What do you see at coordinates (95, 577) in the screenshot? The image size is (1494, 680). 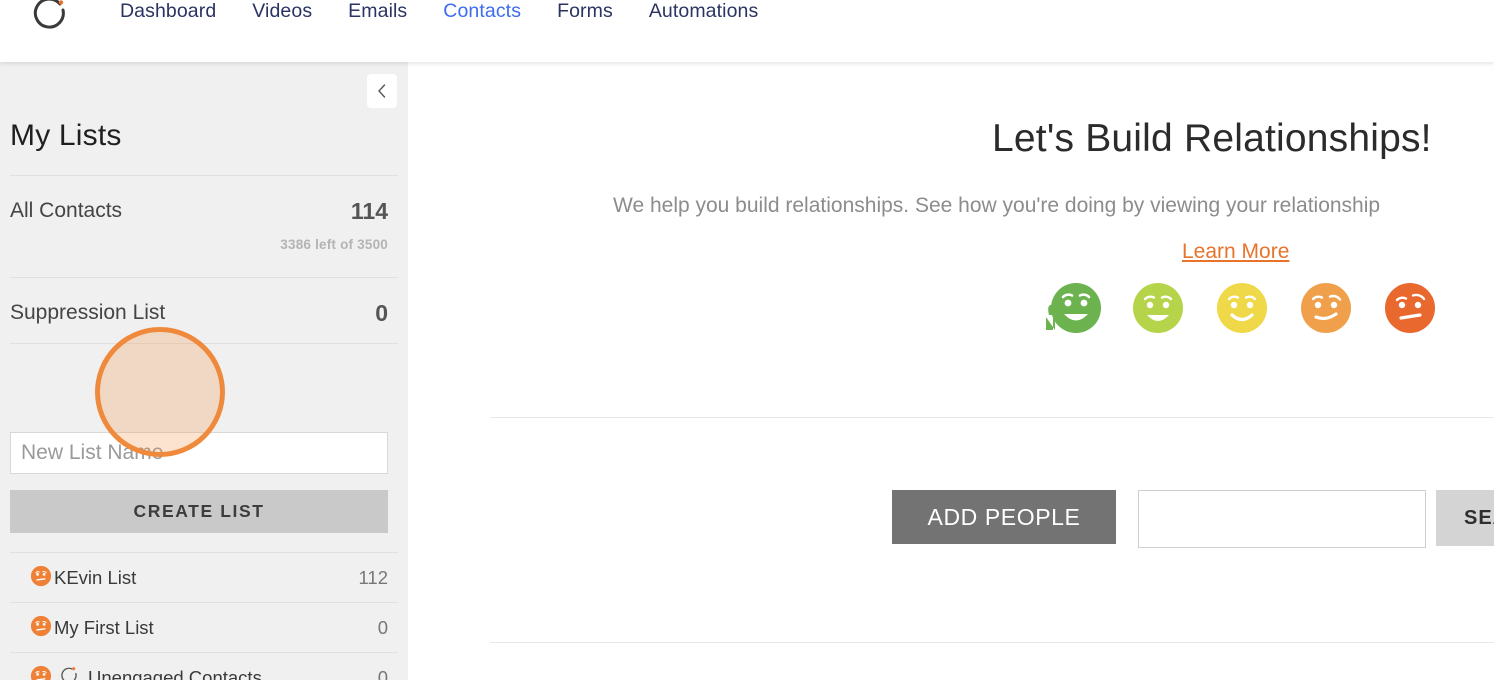 I see `list-item-label: KEvin List` at bounding box center [95, 577].